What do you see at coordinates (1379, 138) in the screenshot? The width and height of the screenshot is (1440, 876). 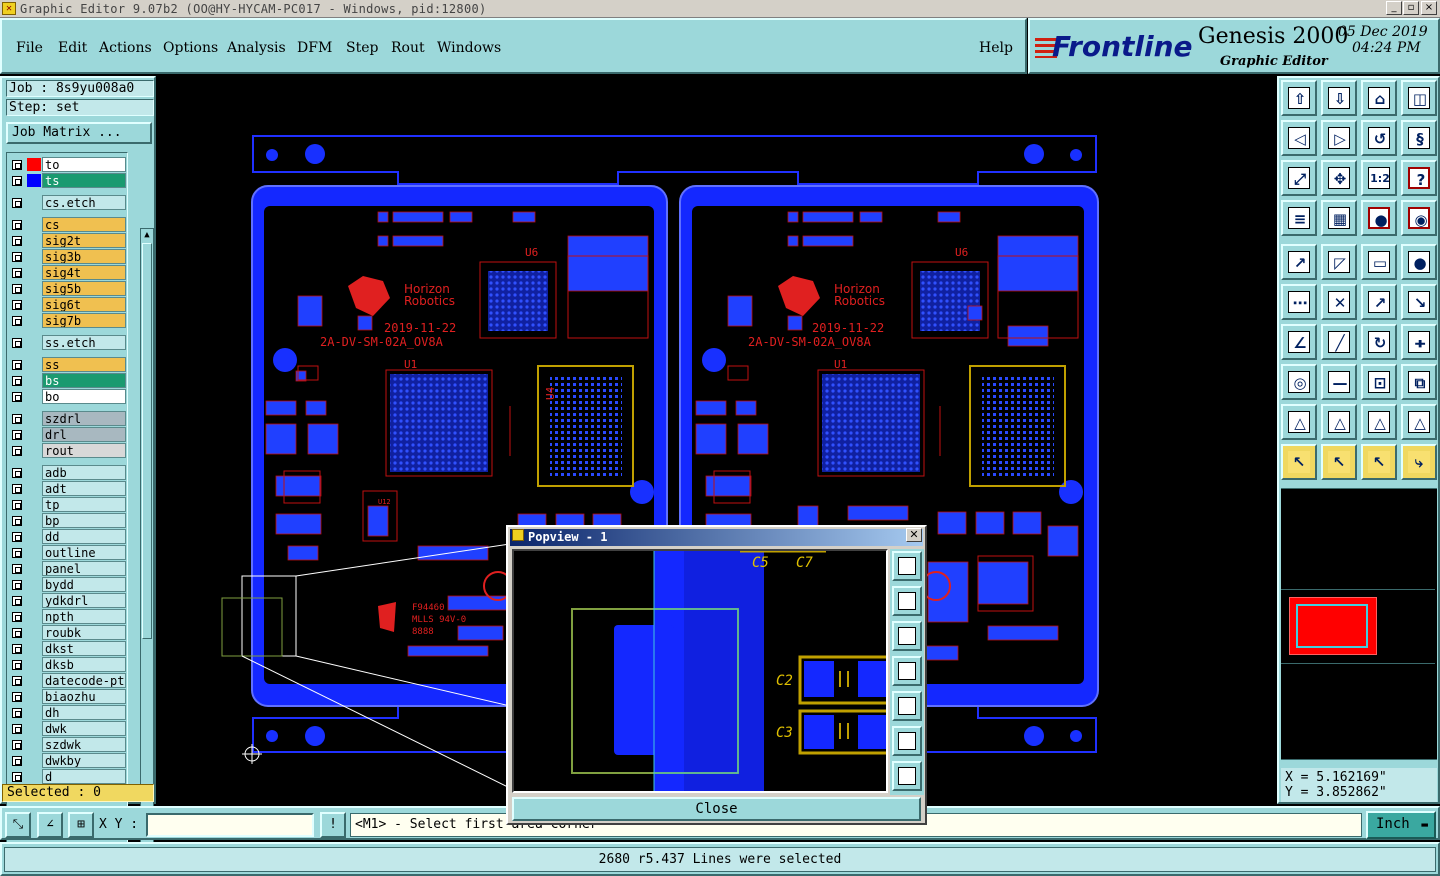 I see `layer-swap-button: ↺` at bounding box center [1379, 138].